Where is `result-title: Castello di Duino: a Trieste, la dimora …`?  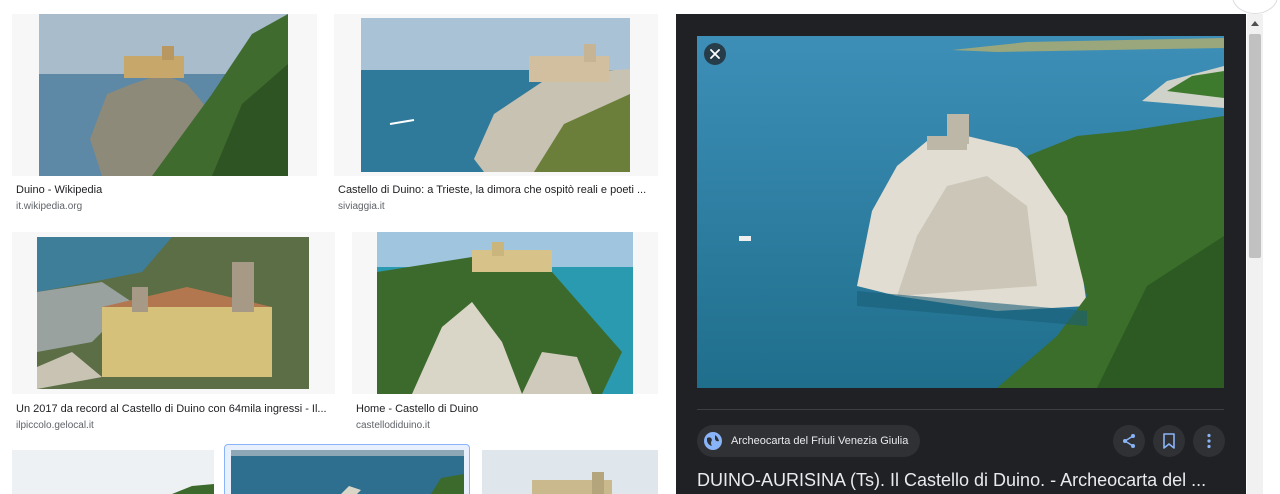 result-title: Castello di Duino: a Trieste, la dimora … is located at coordinates (498, 190).